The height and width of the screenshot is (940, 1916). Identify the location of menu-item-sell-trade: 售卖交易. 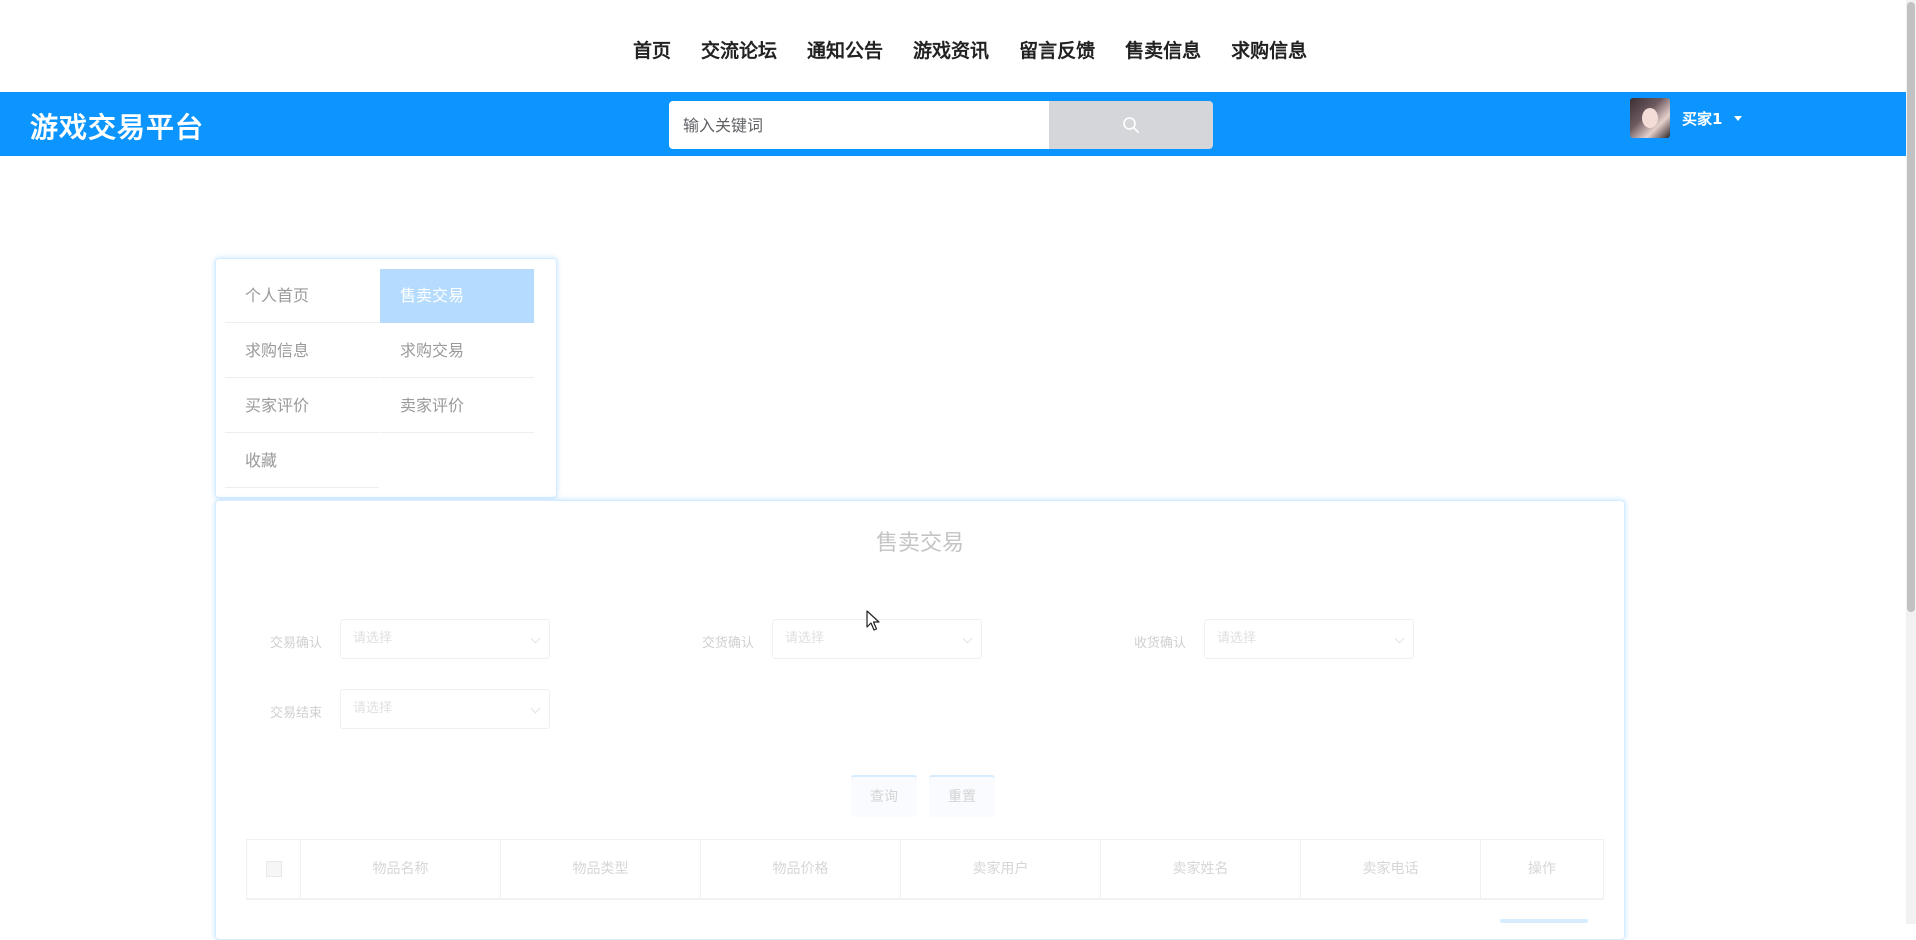
(457, 296).